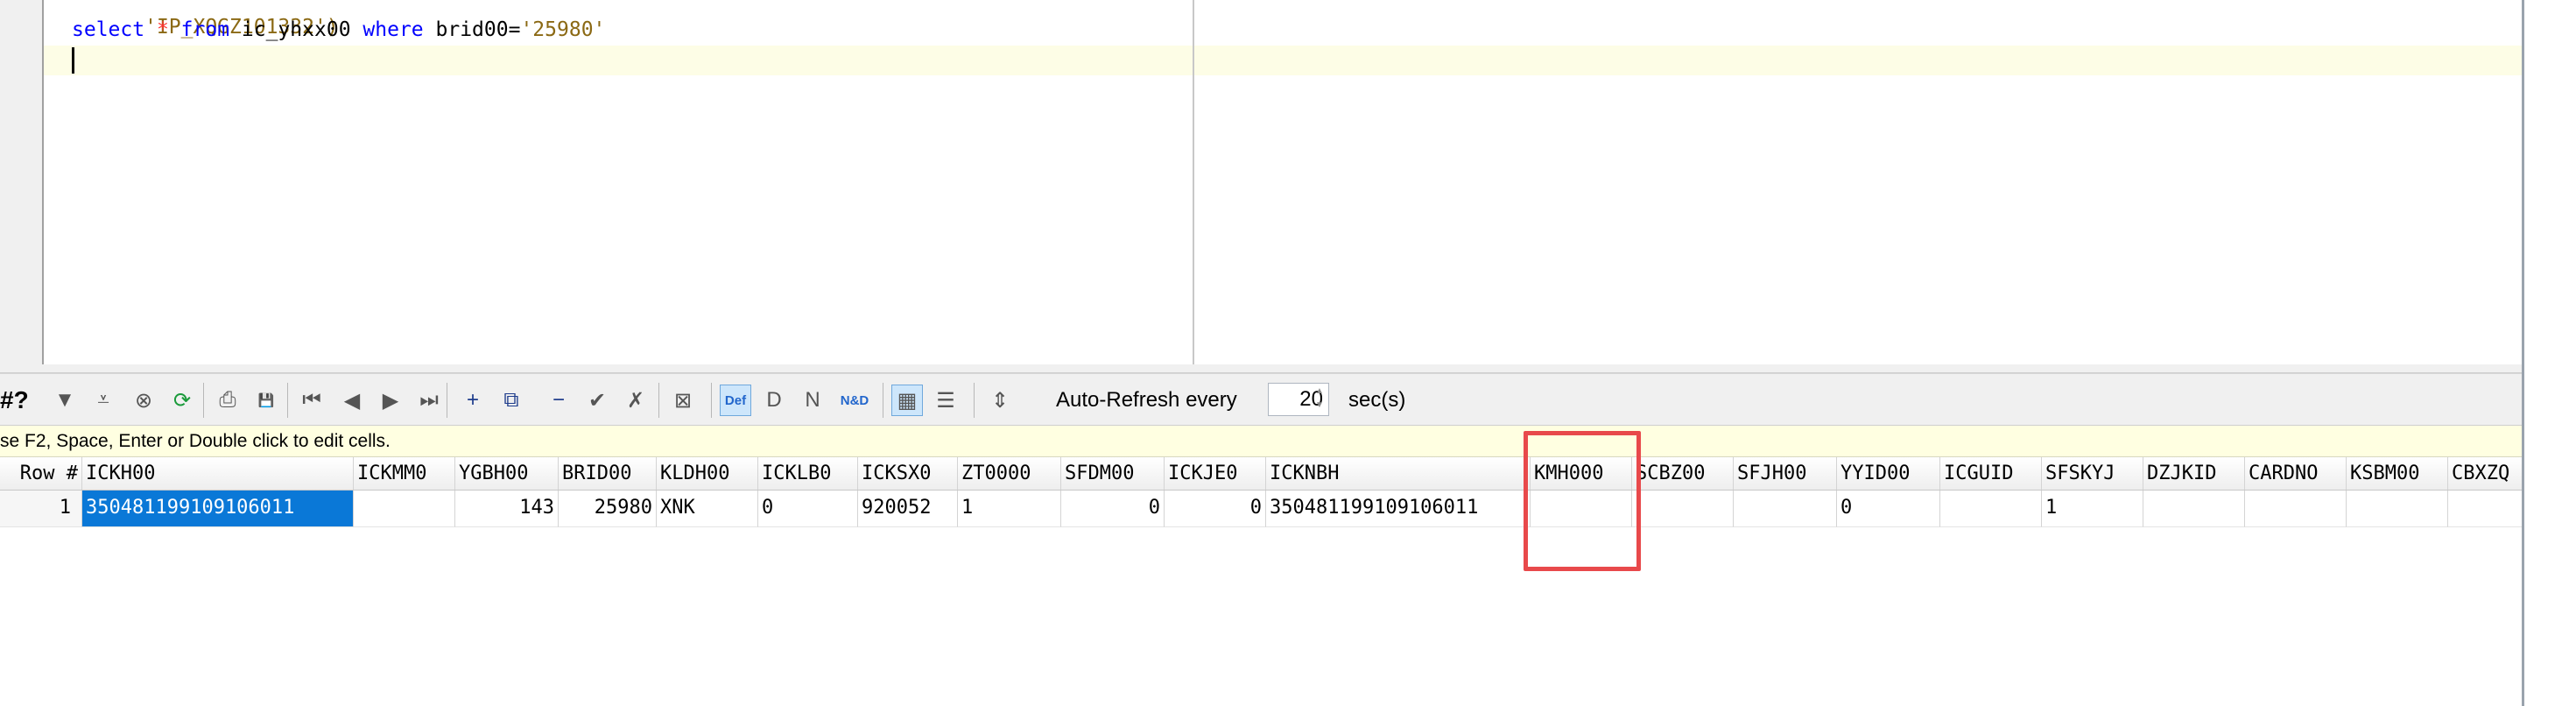 This screenshot has height=706, width=2576. What do you see at coordinates (103, 401) in the screenshot?
I see `sort-icon: ⩡` at bounding box center [103, 401].